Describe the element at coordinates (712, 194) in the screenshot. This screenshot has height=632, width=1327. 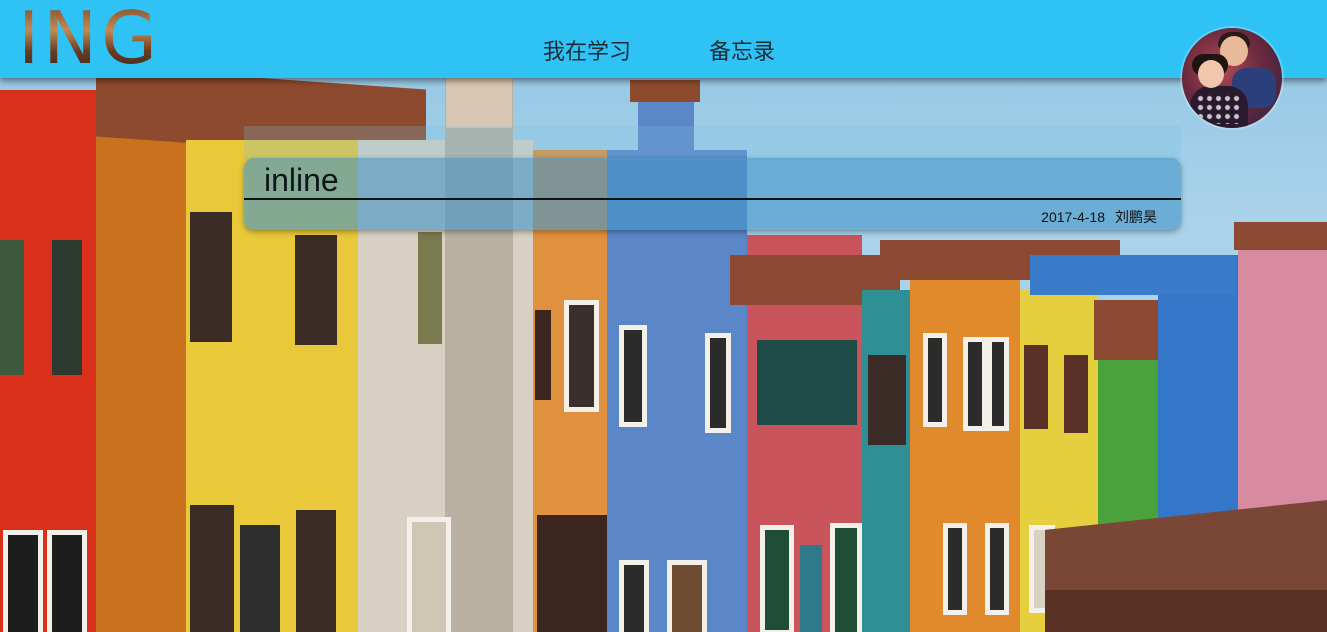
I see `post-card: inline 2017-4-18 刘鹏昊` at that location.